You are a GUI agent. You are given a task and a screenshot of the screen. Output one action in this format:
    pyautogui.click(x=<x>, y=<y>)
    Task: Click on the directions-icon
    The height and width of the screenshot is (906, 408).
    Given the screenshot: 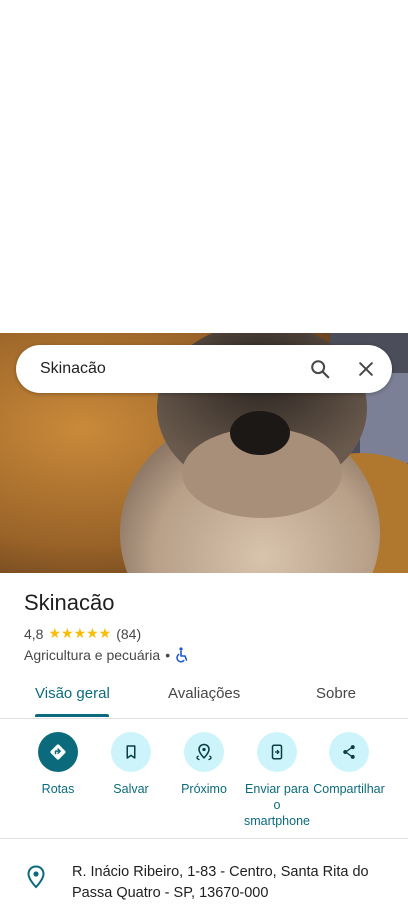 What is the action you would take?
    pyautogui.click(x=58, y=752)
    